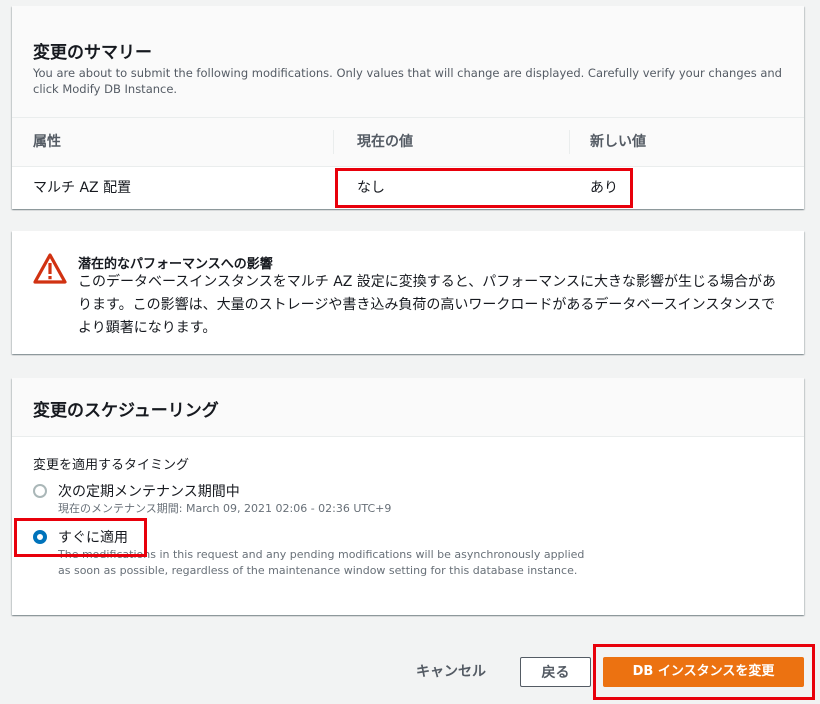 This screenshot has height=704, width=820. I want to click on option-label-next-maintenance: 次の定期メンテナンス期間中, so click(149, 491).